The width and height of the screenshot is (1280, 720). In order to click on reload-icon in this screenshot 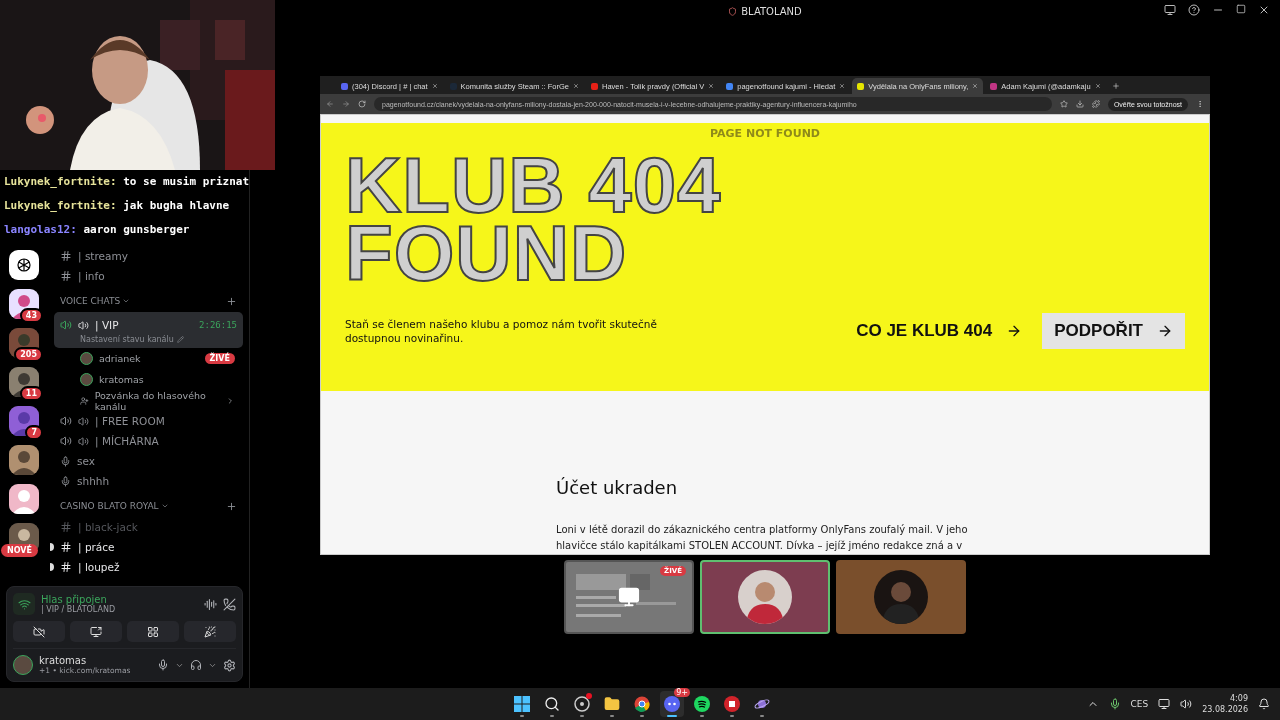, I will do `click(362, 104)`.